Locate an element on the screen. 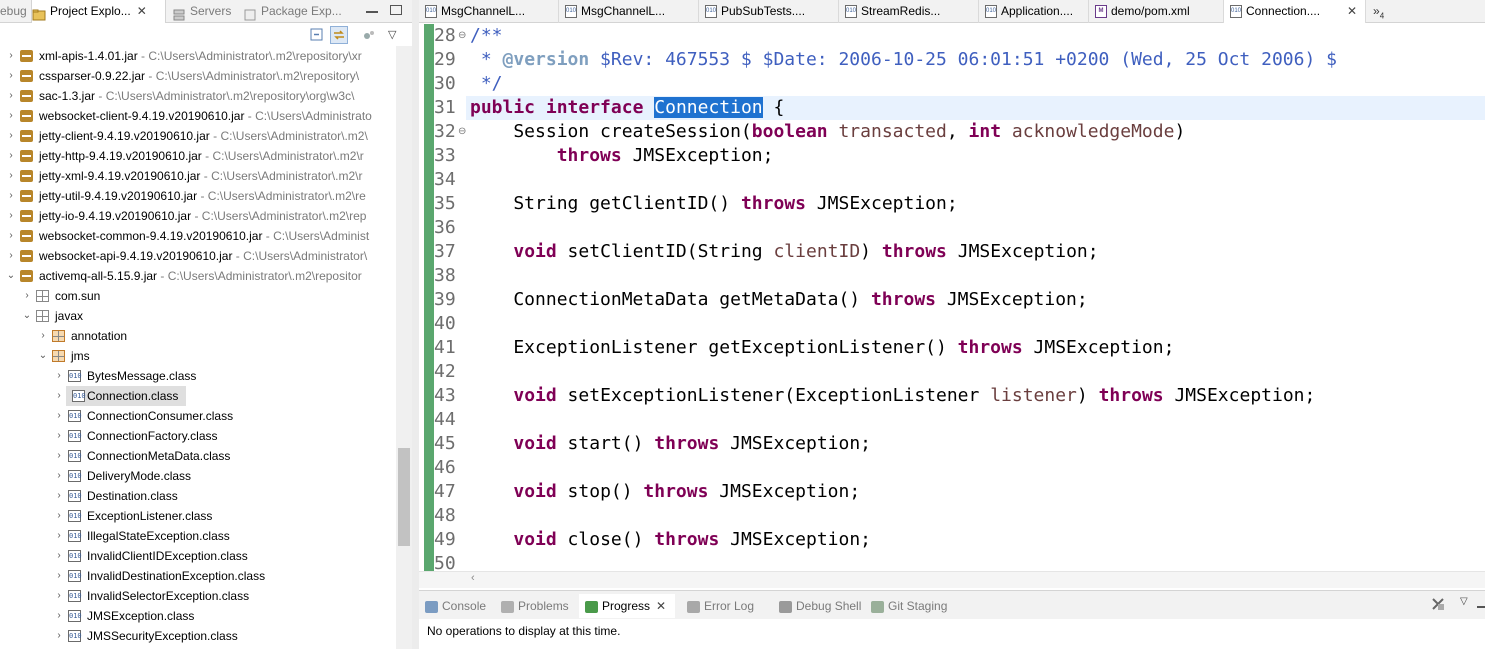 This screenshot has width=1485, height=649. code-line: void start() throws JMSException; is located at coordinates (670, 444).